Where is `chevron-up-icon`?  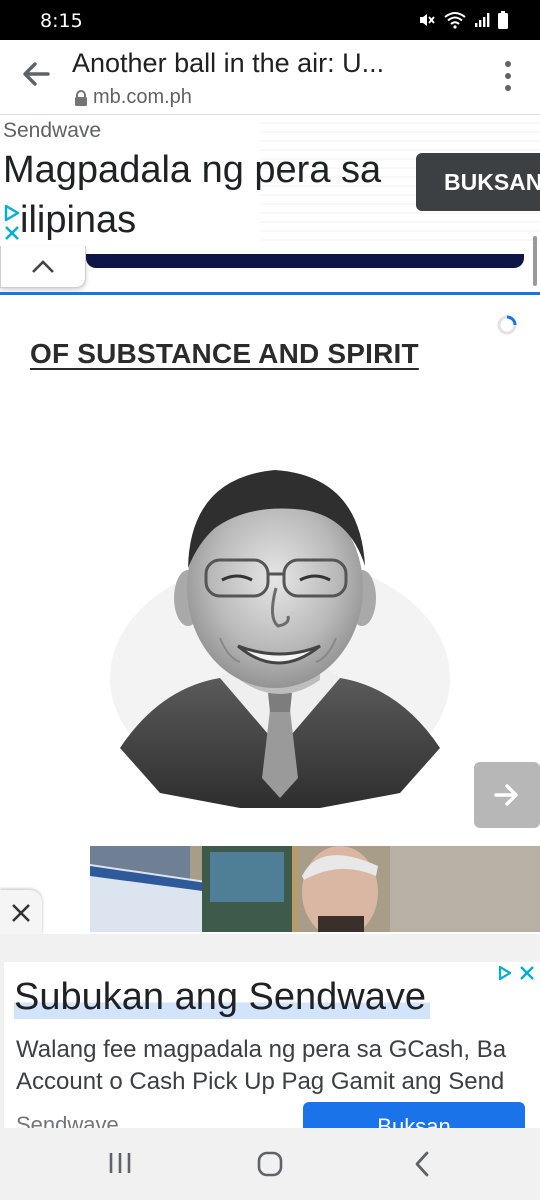
chevron-up-icon is located at coordinates (43, 266).